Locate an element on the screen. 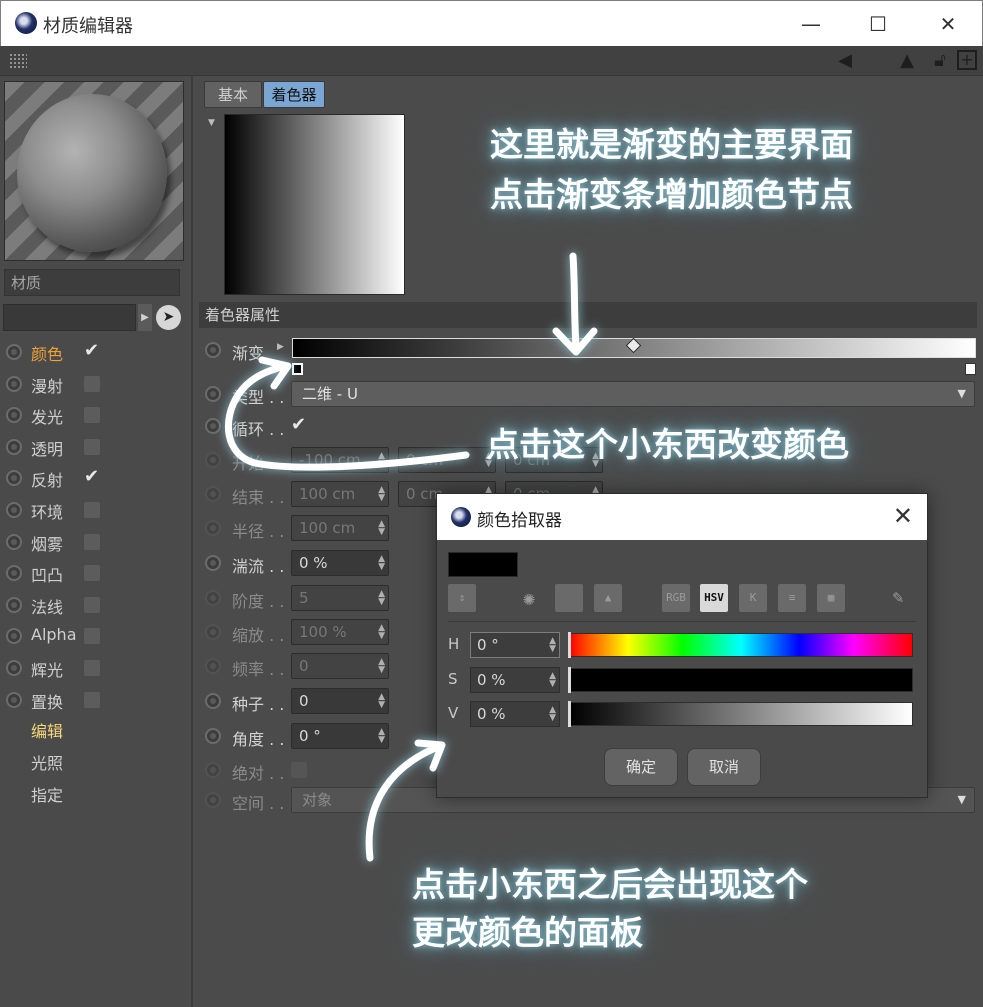  close-button: ✕ is located at coordinates (948, 24).